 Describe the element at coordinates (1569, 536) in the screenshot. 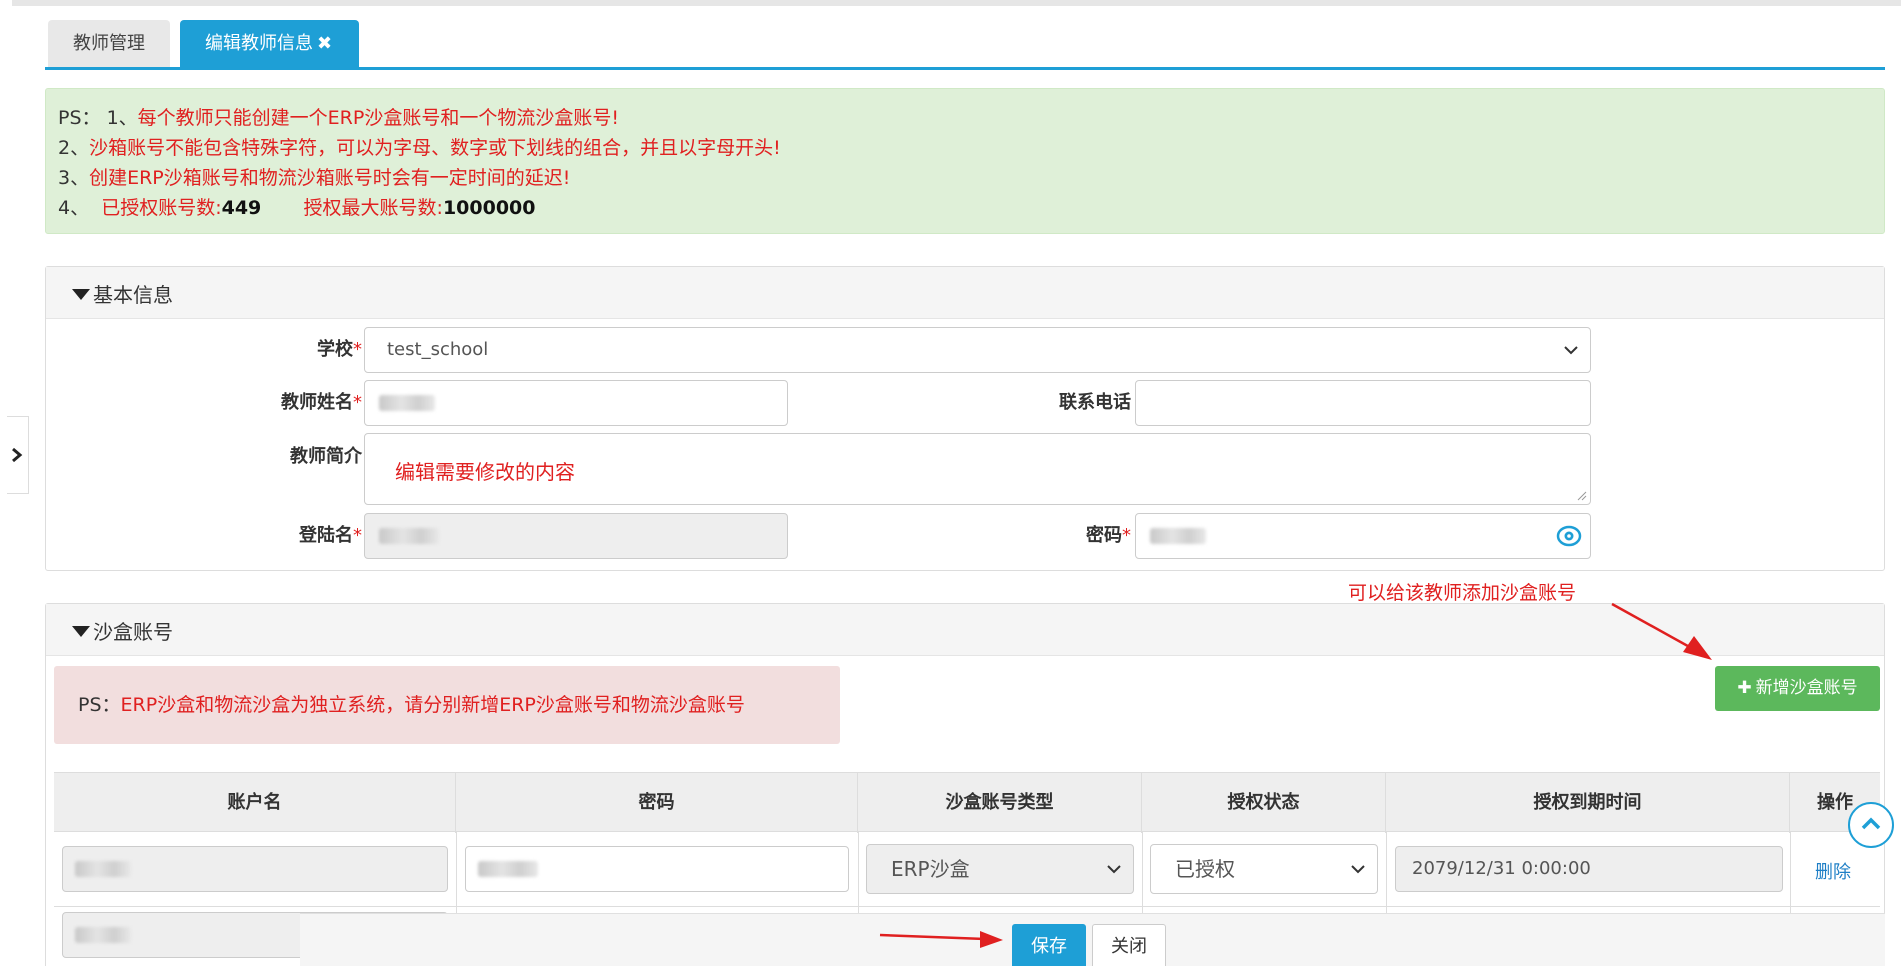

I see `eye-icon` at that location.